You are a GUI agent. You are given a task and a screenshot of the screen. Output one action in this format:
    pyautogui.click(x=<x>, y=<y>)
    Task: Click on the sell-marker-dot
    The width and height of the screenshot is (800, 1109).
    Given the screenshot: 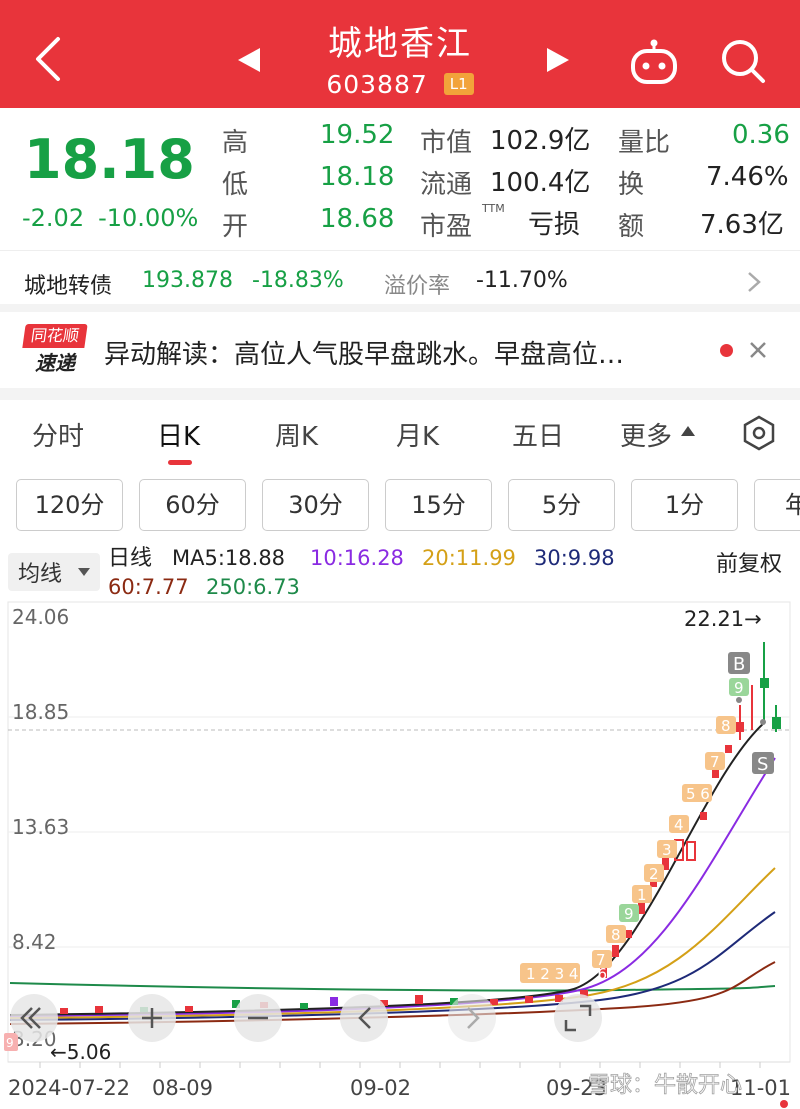 What is the action you would take?
    pyautogui.click(x=763, y=722)
    